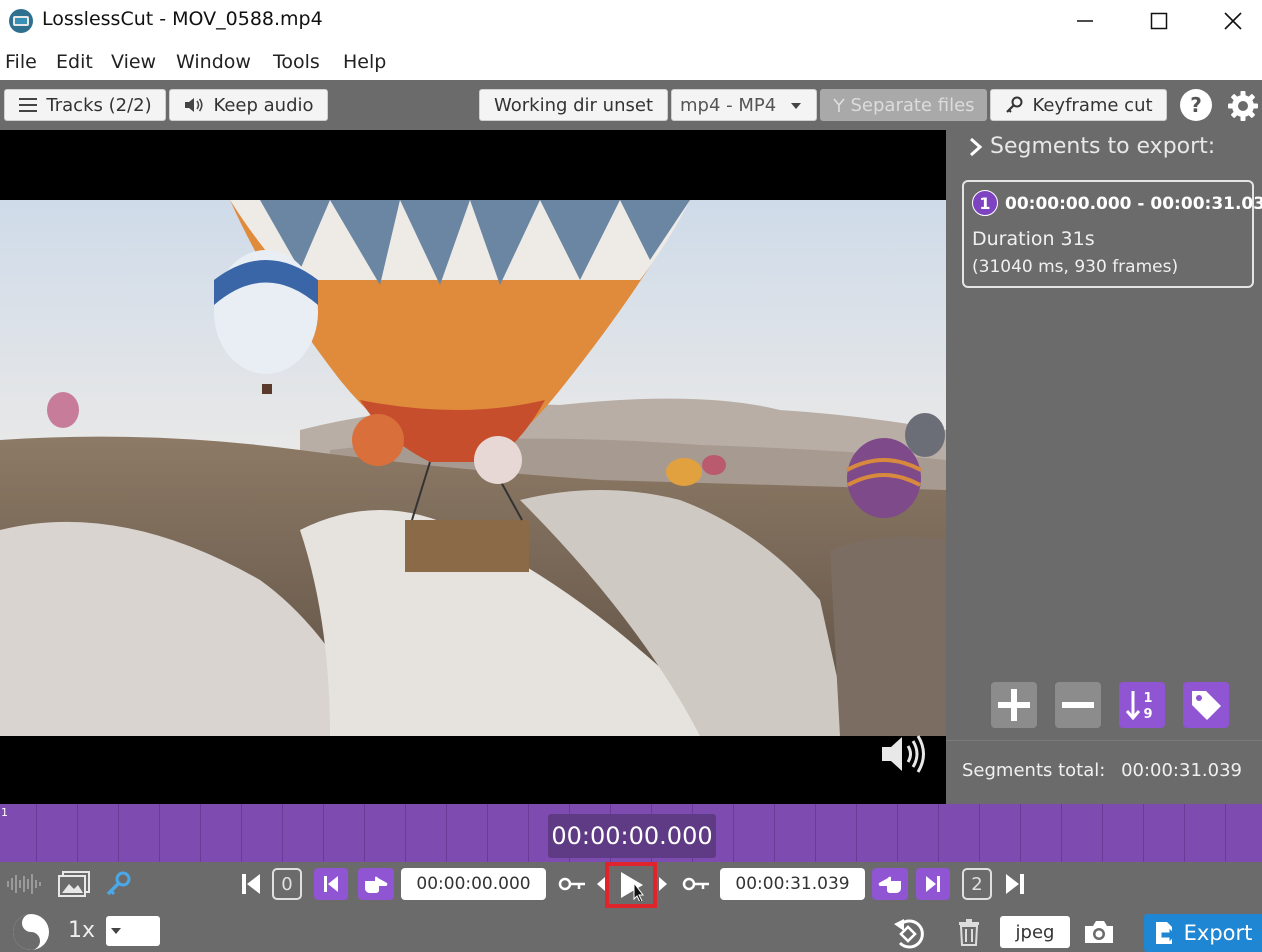 The width and height of the screenshot is (1262, 952). I want to click on working-dir-button: Working dir unset, so click(573, 105).